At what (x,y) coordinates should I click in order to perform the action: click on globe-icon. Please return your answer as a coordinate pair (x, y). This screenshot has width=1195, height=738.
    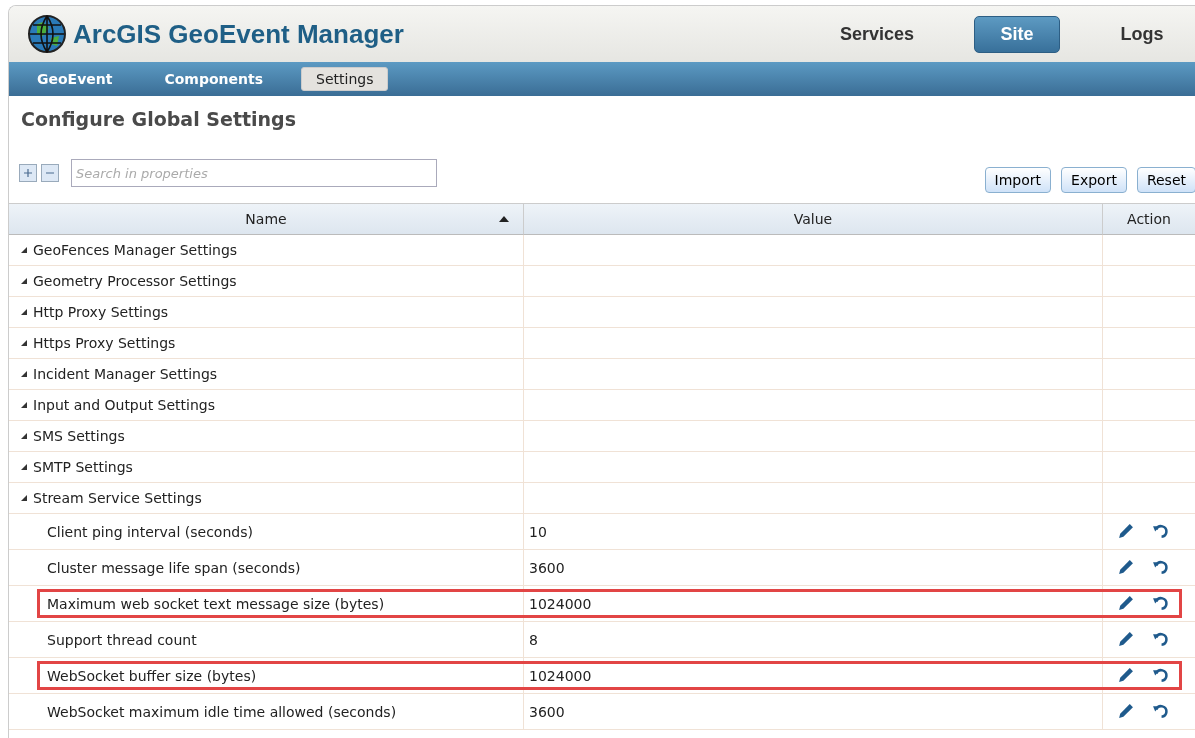
    Looking at the image, I should click on (47, 34).